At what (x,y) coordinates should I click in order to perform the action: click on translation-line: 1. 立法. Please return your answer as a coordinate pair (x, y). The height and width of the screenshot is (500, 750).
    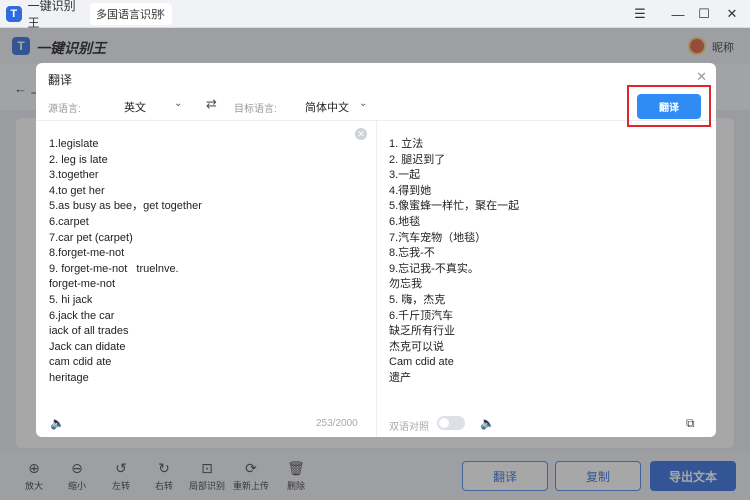
    Looking at the image, I should click on (406, 144).